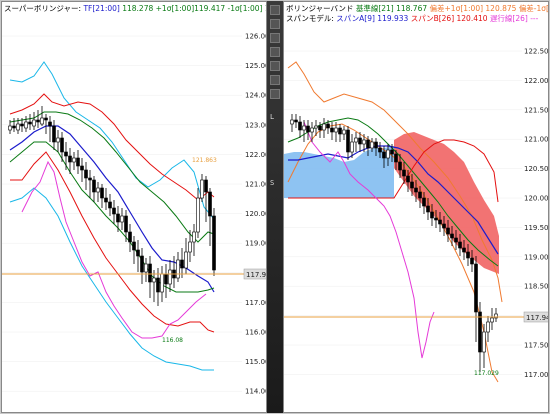 This screenshot has width=550, height=414. What do you see at coordinates (112, 140) in the screenshot?
I see `left-upper2-band` at bounding box center [112, 140].